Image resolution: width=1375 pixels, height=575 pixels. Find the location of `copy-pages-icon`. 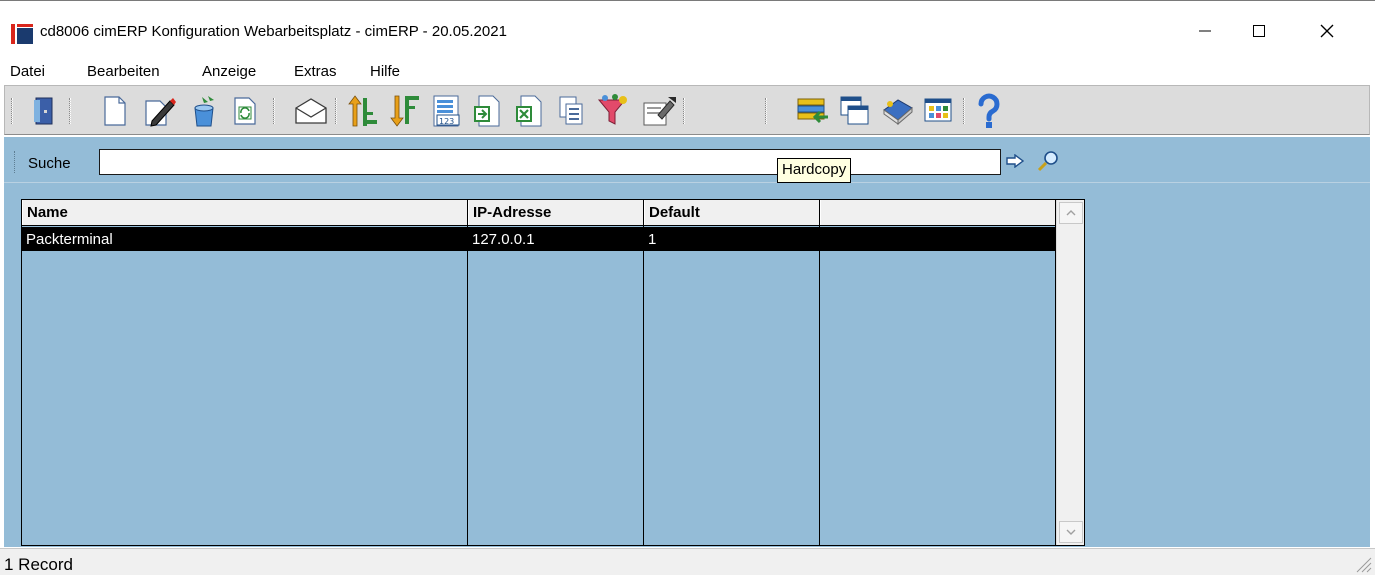

copy-pages-icon is located at coordinates (571, 110).